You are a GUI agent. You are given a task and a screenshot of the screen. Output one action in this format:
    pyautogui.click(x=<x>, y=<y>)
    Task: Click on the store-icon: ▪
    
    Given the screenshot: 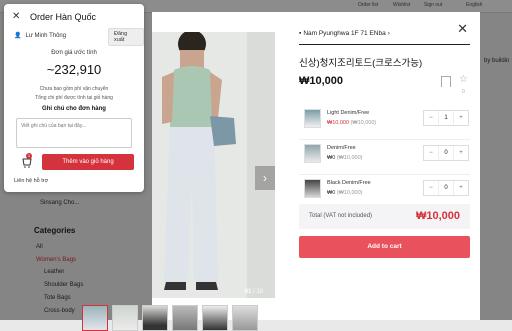 What is the action you would take?
    pyautogui.click(x=300, y=33)
    